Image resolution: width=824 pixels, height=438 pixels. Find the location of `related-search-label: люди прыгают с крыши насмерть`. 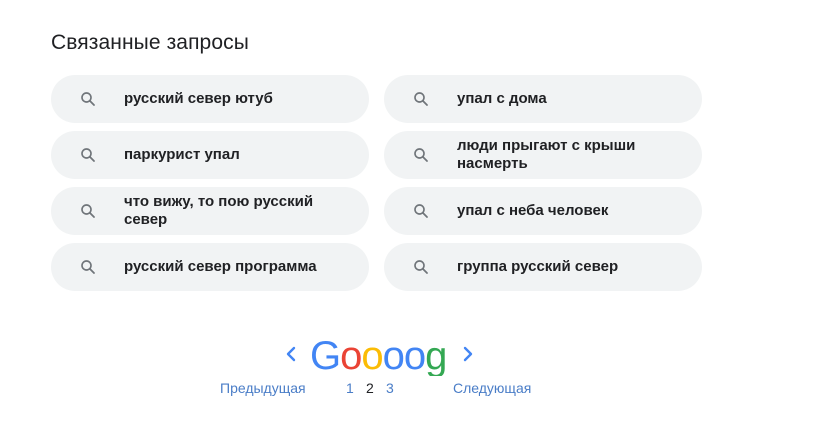

related-search-label: люди прыгают с крыши насмерть is located at coordinates (546, 154).